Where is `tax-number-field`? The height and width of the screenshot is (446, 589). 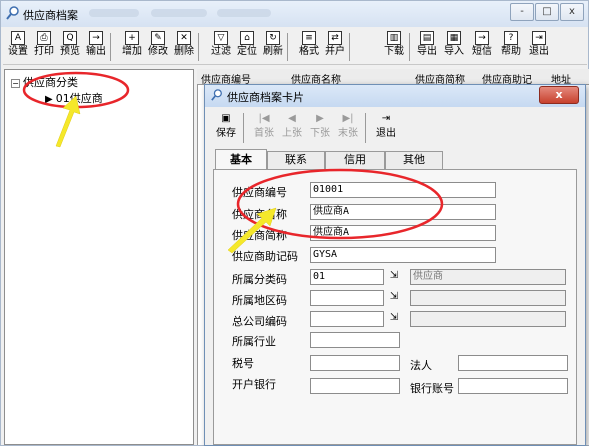
tax-number-field is located at coordinates (355, 363).